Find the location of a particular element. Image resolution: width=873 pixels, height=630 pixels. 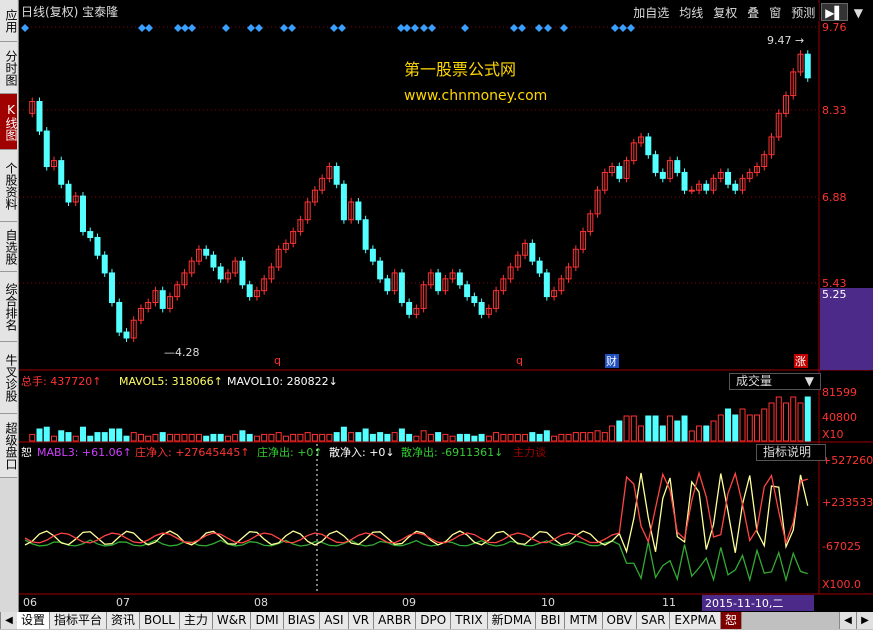

bottom-tab-18: EXPMA is located at coordinates (696, 620).